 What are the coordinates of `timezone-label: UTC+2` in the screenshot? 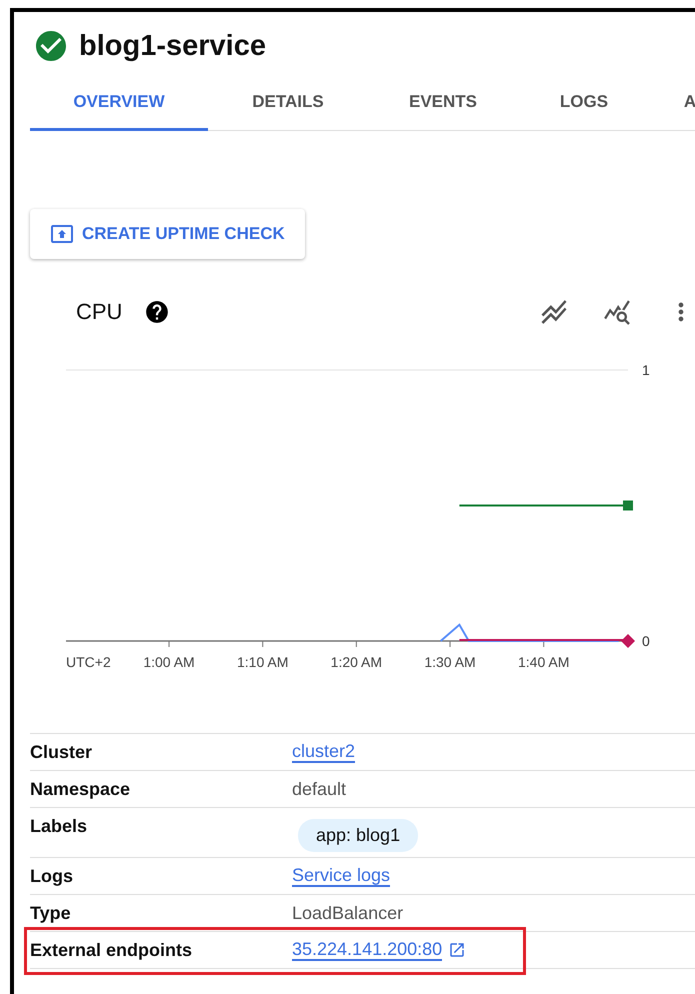 It's located at (88, 662).